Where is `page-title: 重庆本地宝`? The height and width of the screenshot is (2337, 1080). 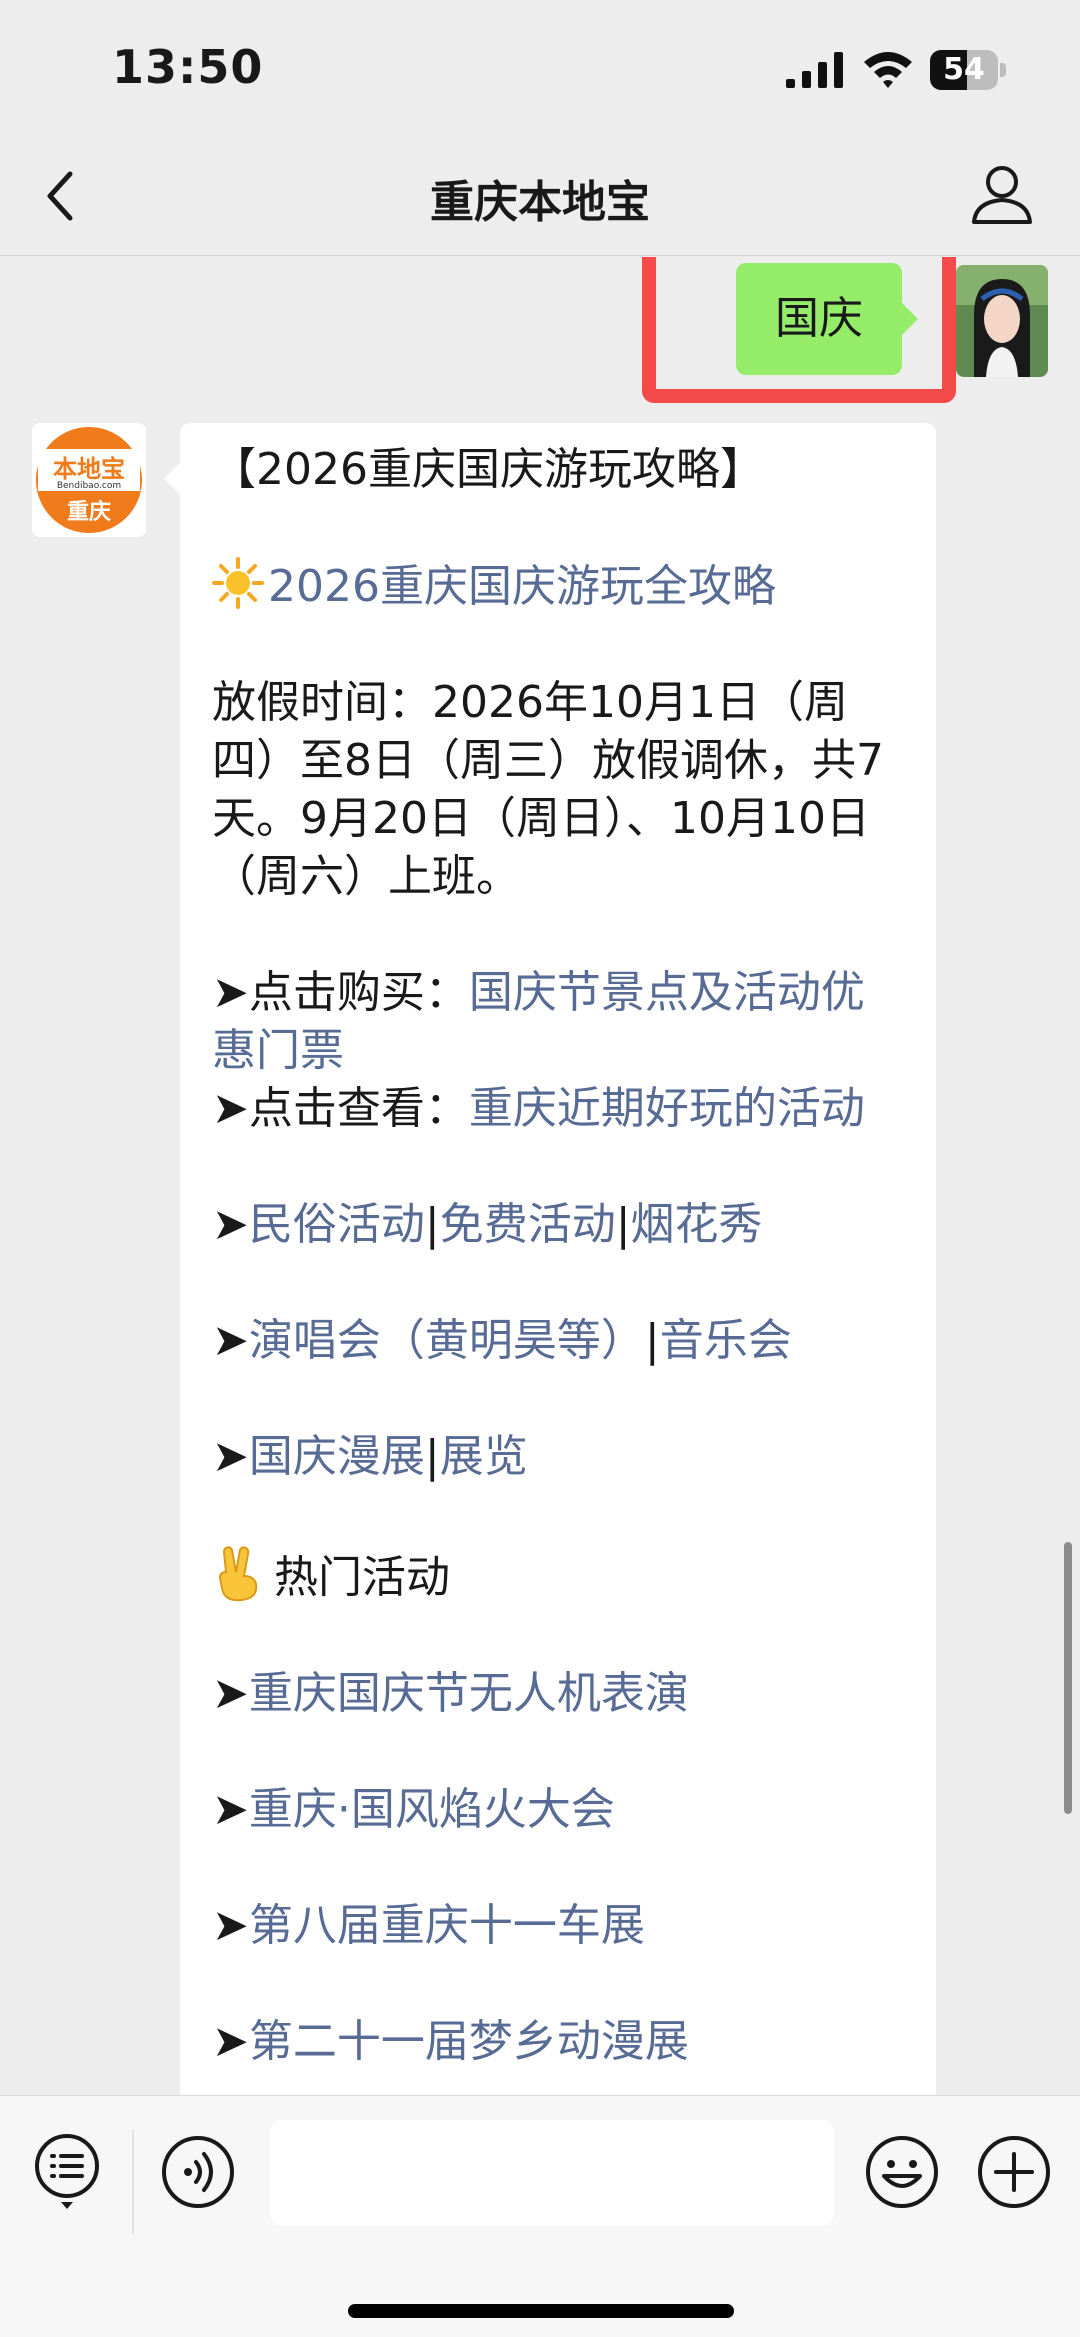 page-title: 重庆本地宝 is located at coordinates (540, 202).